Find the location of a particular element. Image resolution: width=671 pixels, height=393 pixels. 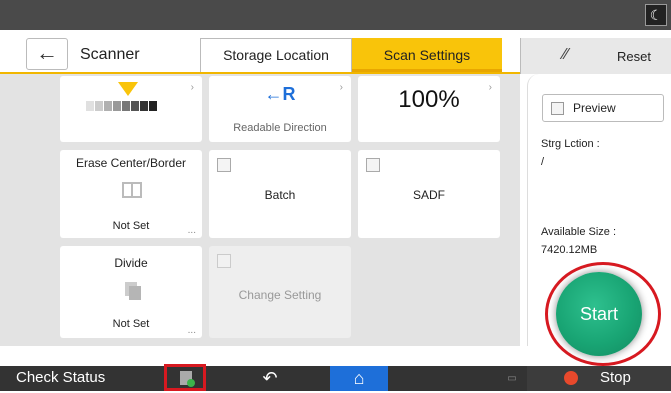

top-status-bar: ☾ is located at coordinates (335, 15).